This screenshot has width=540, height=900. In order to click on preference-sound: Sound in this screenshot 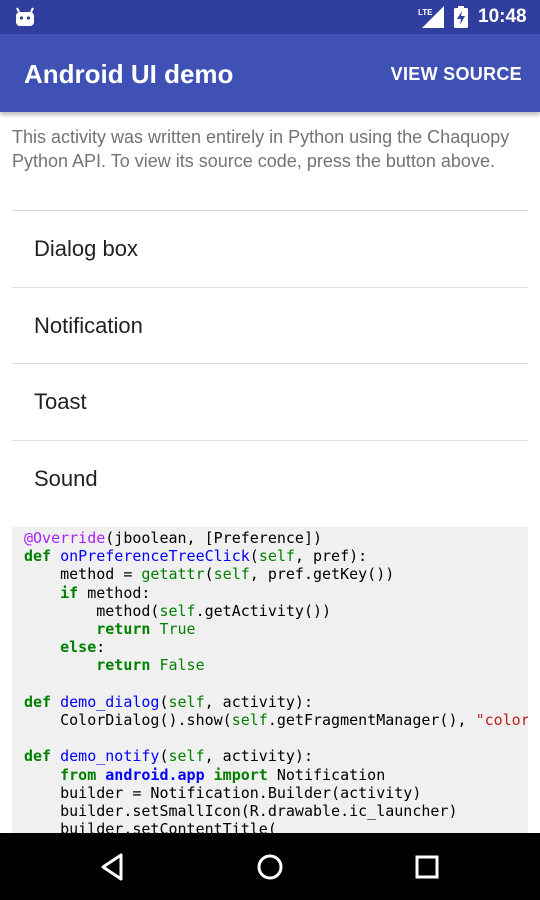, I will do `click(270, 479)`.